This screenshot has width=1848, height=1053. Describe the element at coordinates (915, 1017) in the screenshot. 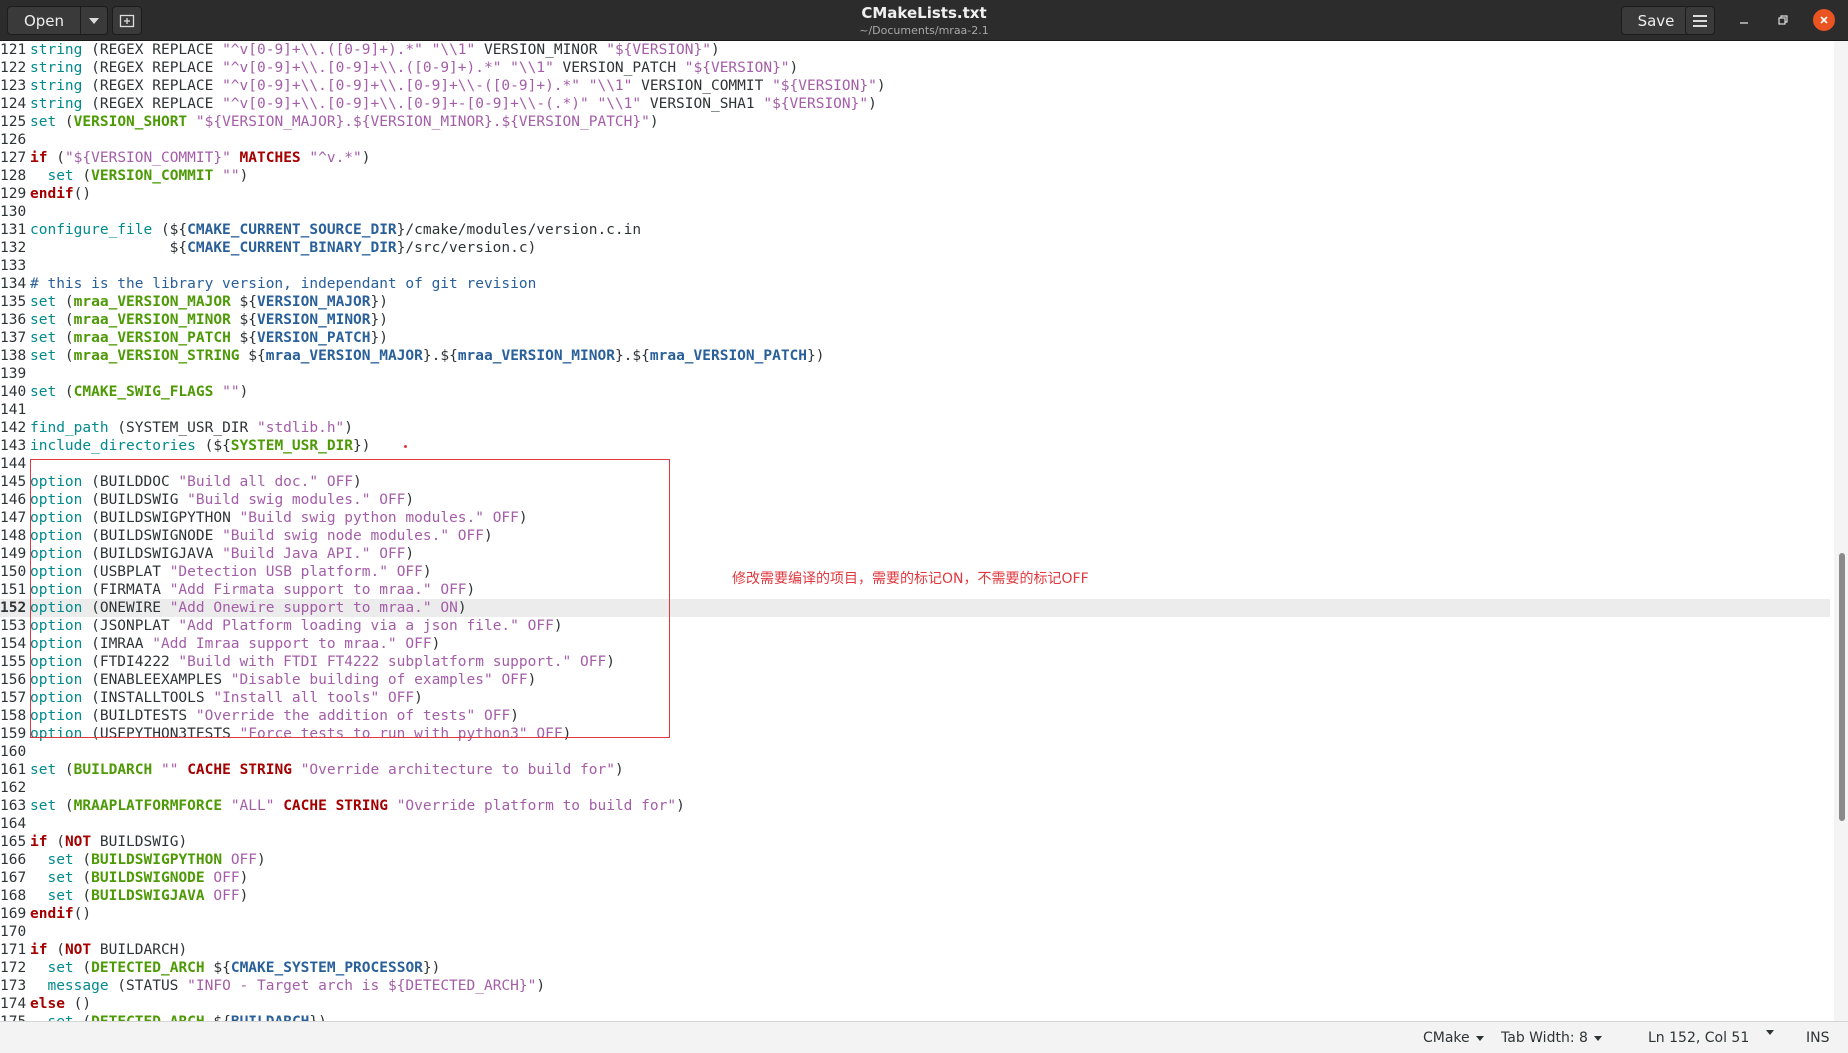

I see `code-line: 175 set (DETECTED_ARCH ${BUILDARCH})` at that location.